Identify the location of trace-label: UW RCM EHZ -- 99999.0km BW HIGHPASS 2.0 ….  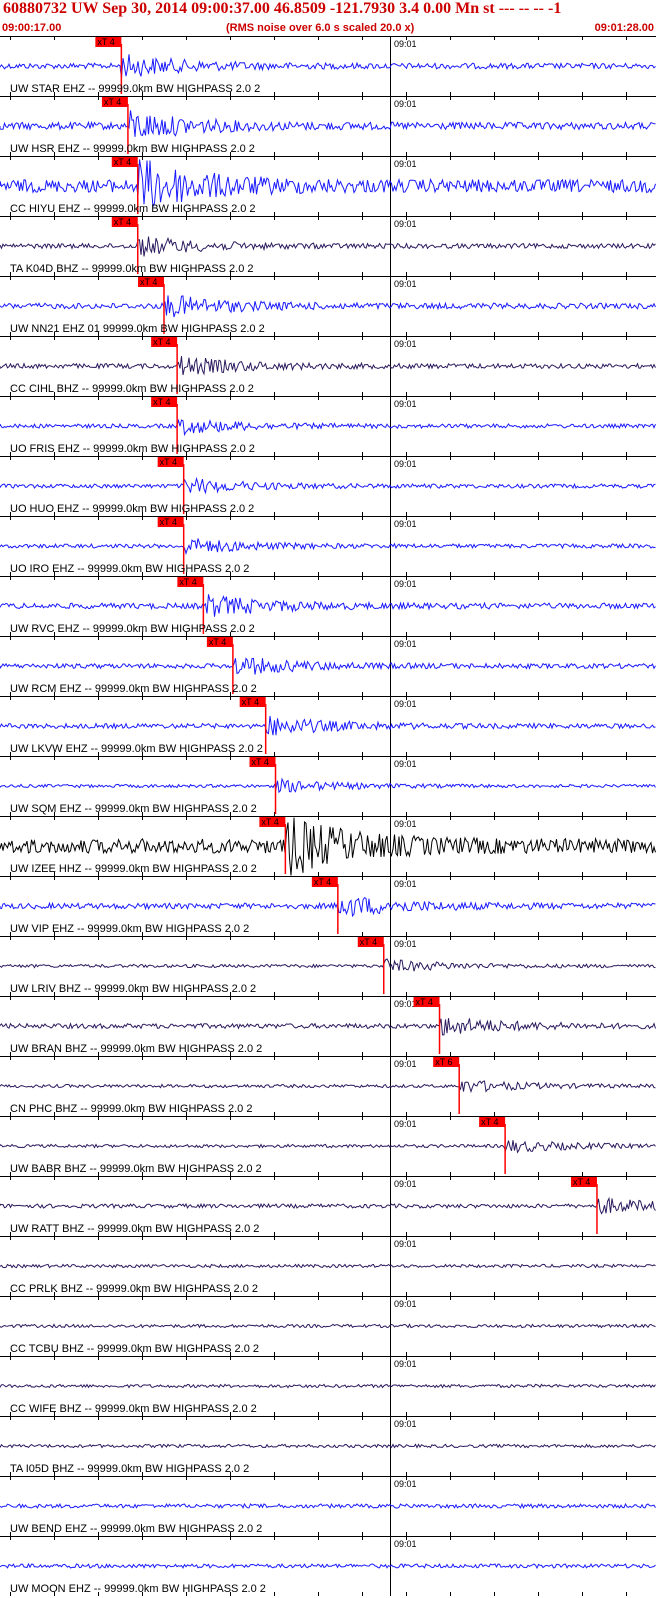
(133, 689).